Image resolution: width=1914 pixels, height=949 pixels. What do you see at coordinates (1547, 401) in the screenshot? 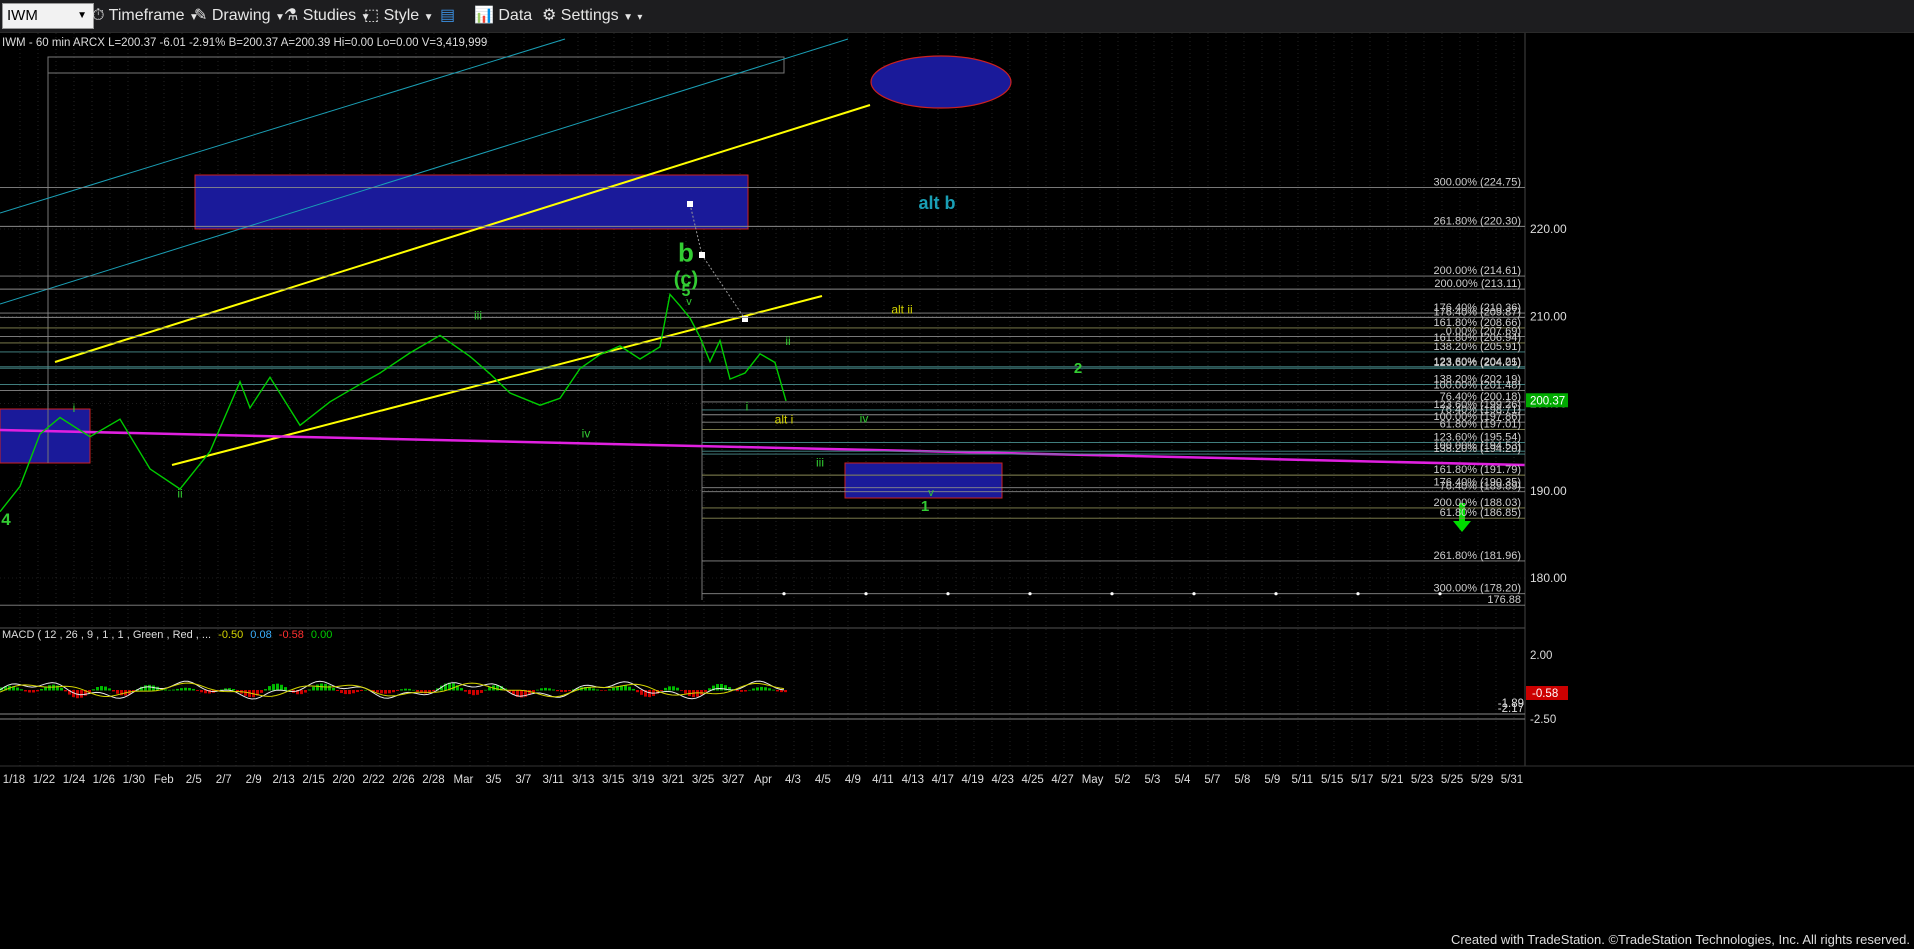
I see `last-price-label: 200.37` at bounding box center [1547, 401].